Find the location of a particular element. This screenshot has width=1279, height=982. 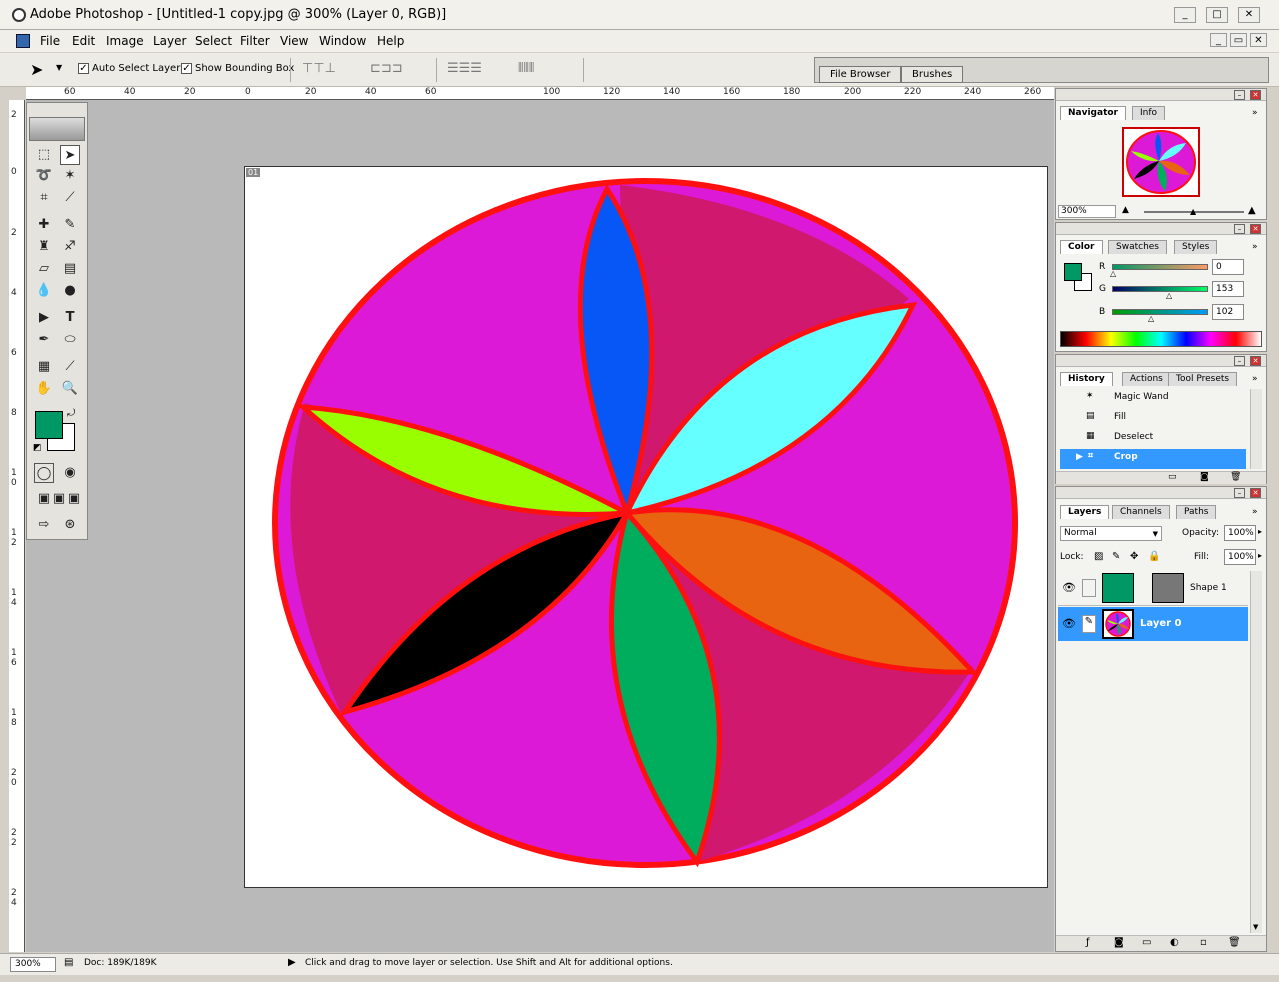

default-colors-icon: ◩ is located at coordinates (37, 448).